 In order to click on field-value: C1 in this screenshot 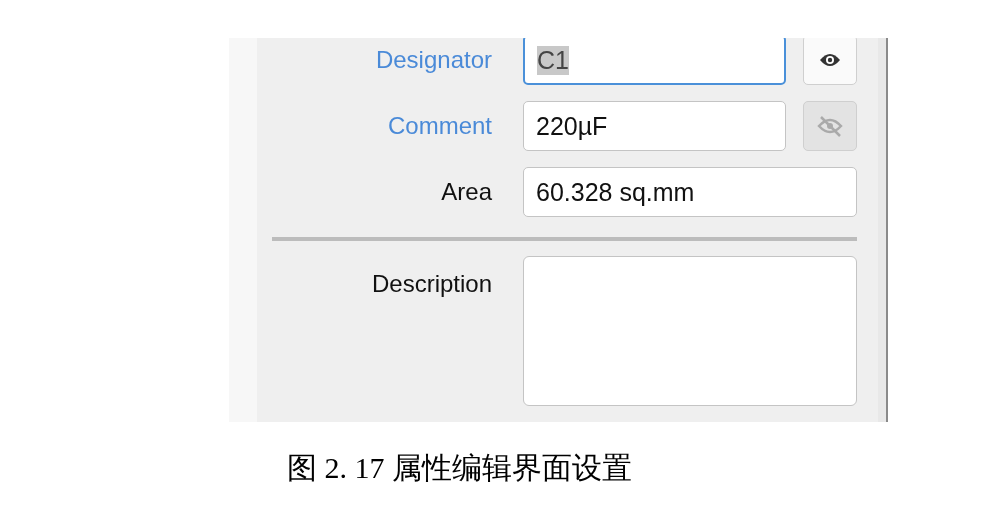, I will do `click(553, 60)`.